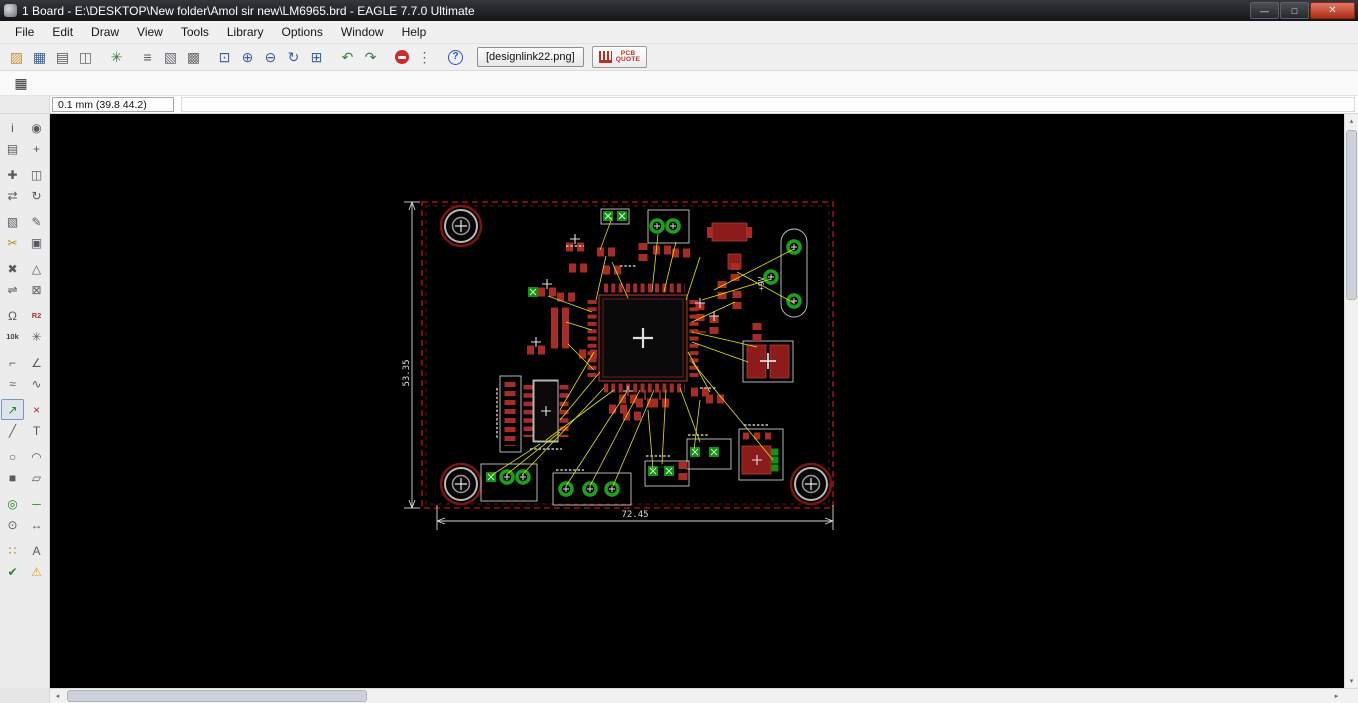  Describe the element at coordinates (293, 57) in the screenshot. I see `zoom-redraw-button: ↻` at that location.